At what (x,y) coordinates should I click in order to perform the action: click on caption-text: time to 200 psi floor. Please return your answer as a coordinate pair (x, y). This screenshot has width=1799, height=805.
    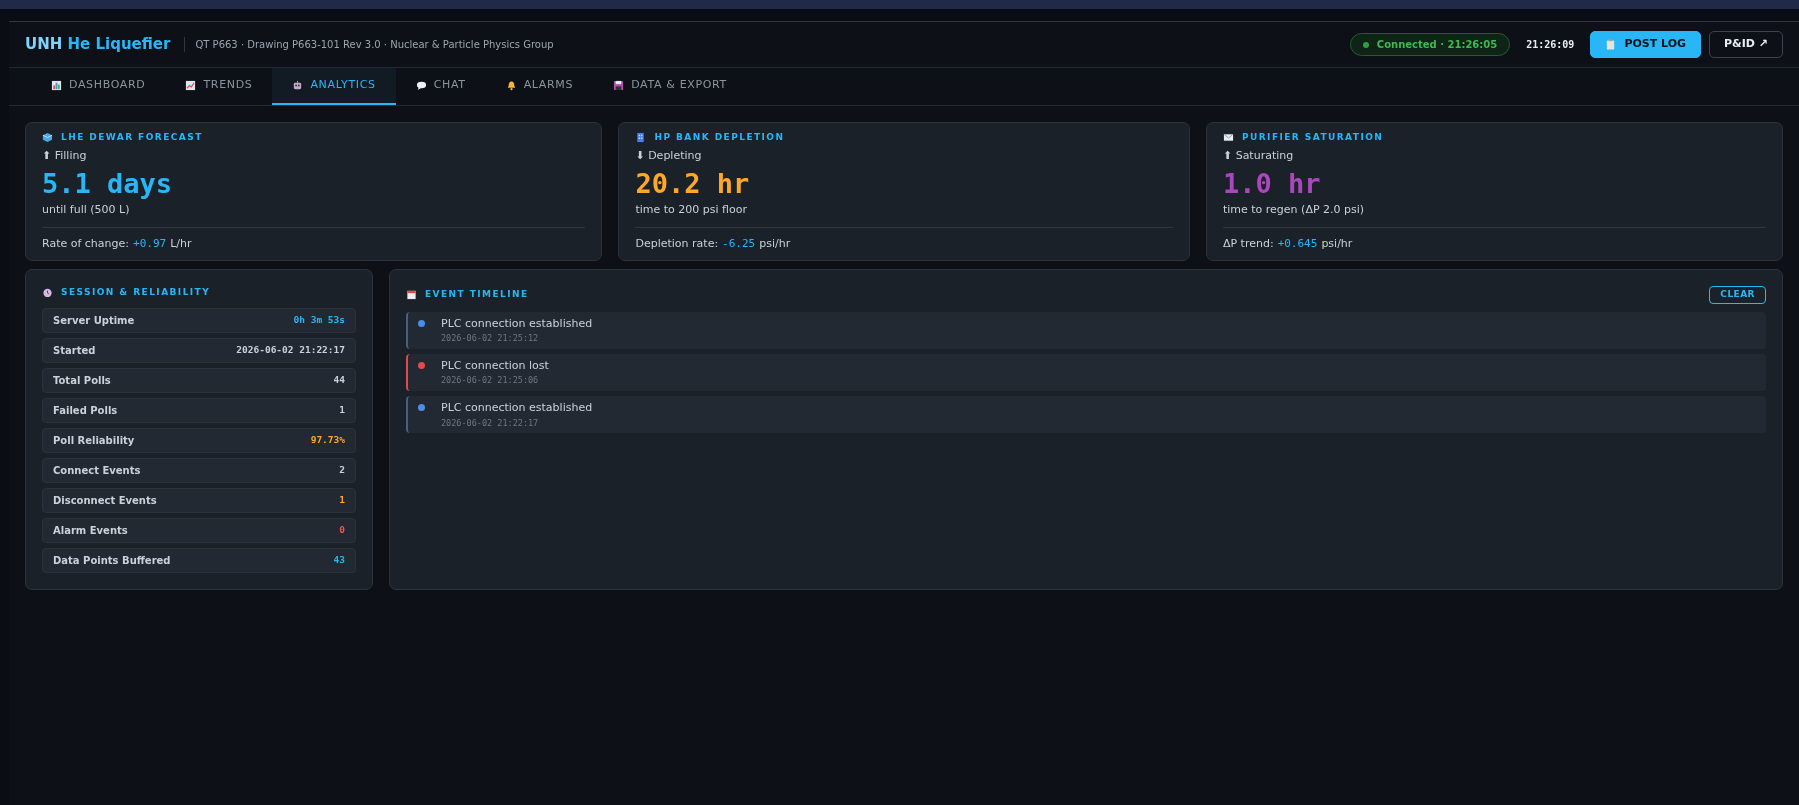
    Looking at the image, I should click on (691, 210).